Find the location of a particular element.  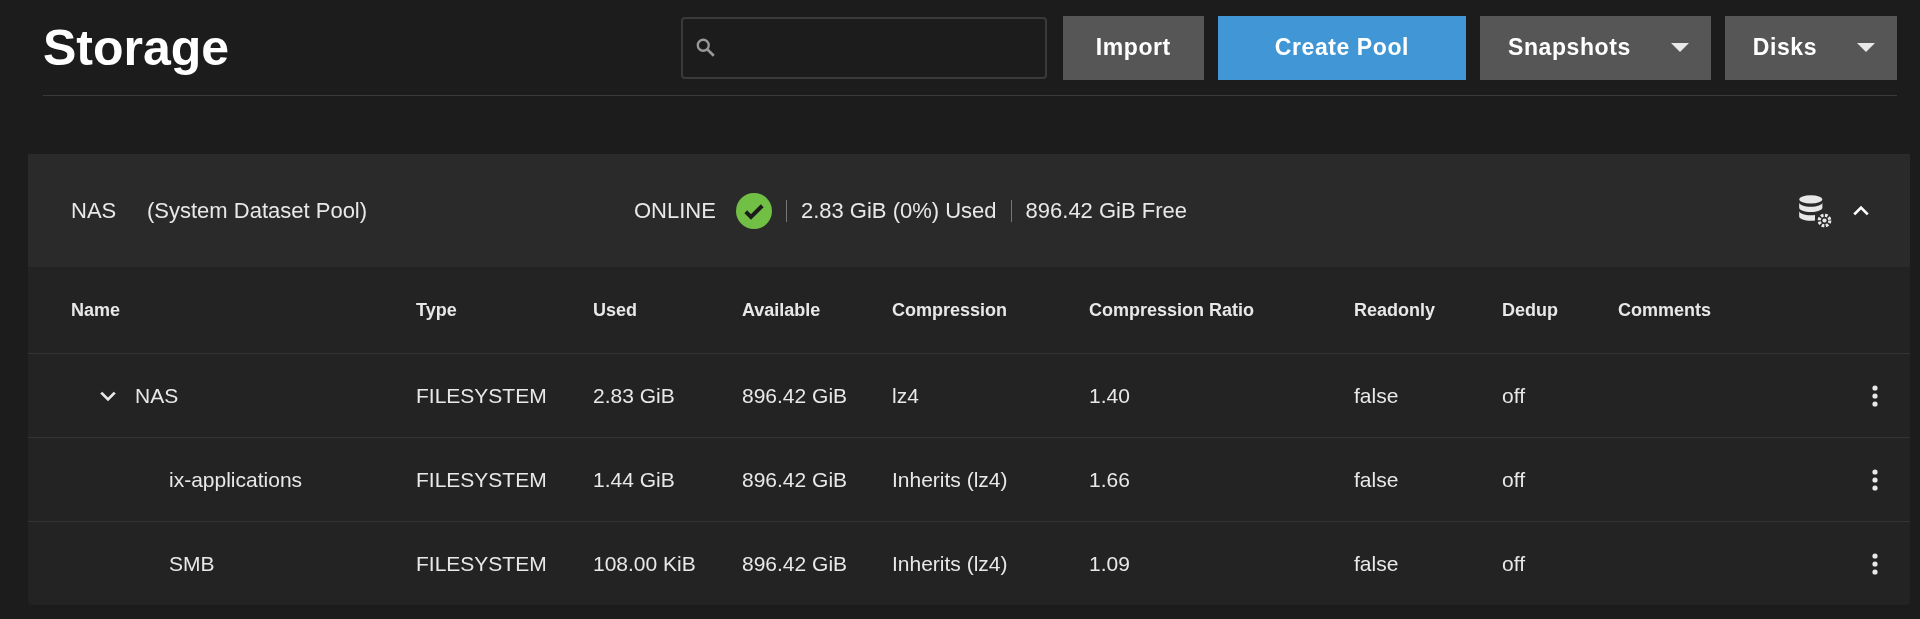

column-header: Available is located at coordinates (782, 310).